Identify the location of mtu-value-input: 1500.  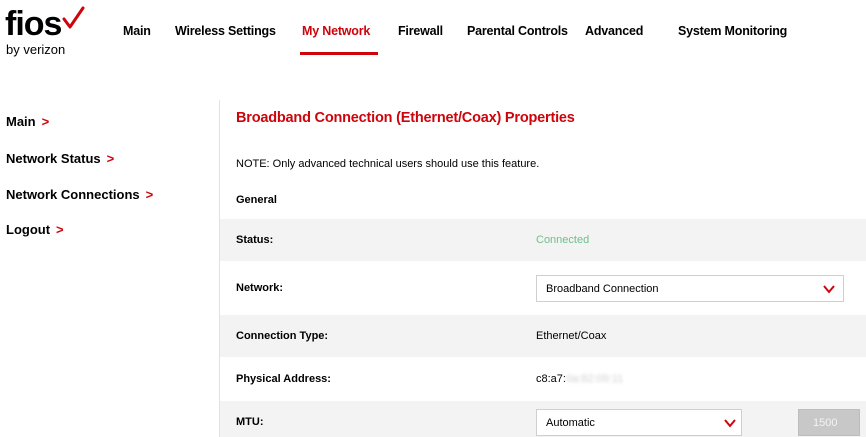
(829, 422).